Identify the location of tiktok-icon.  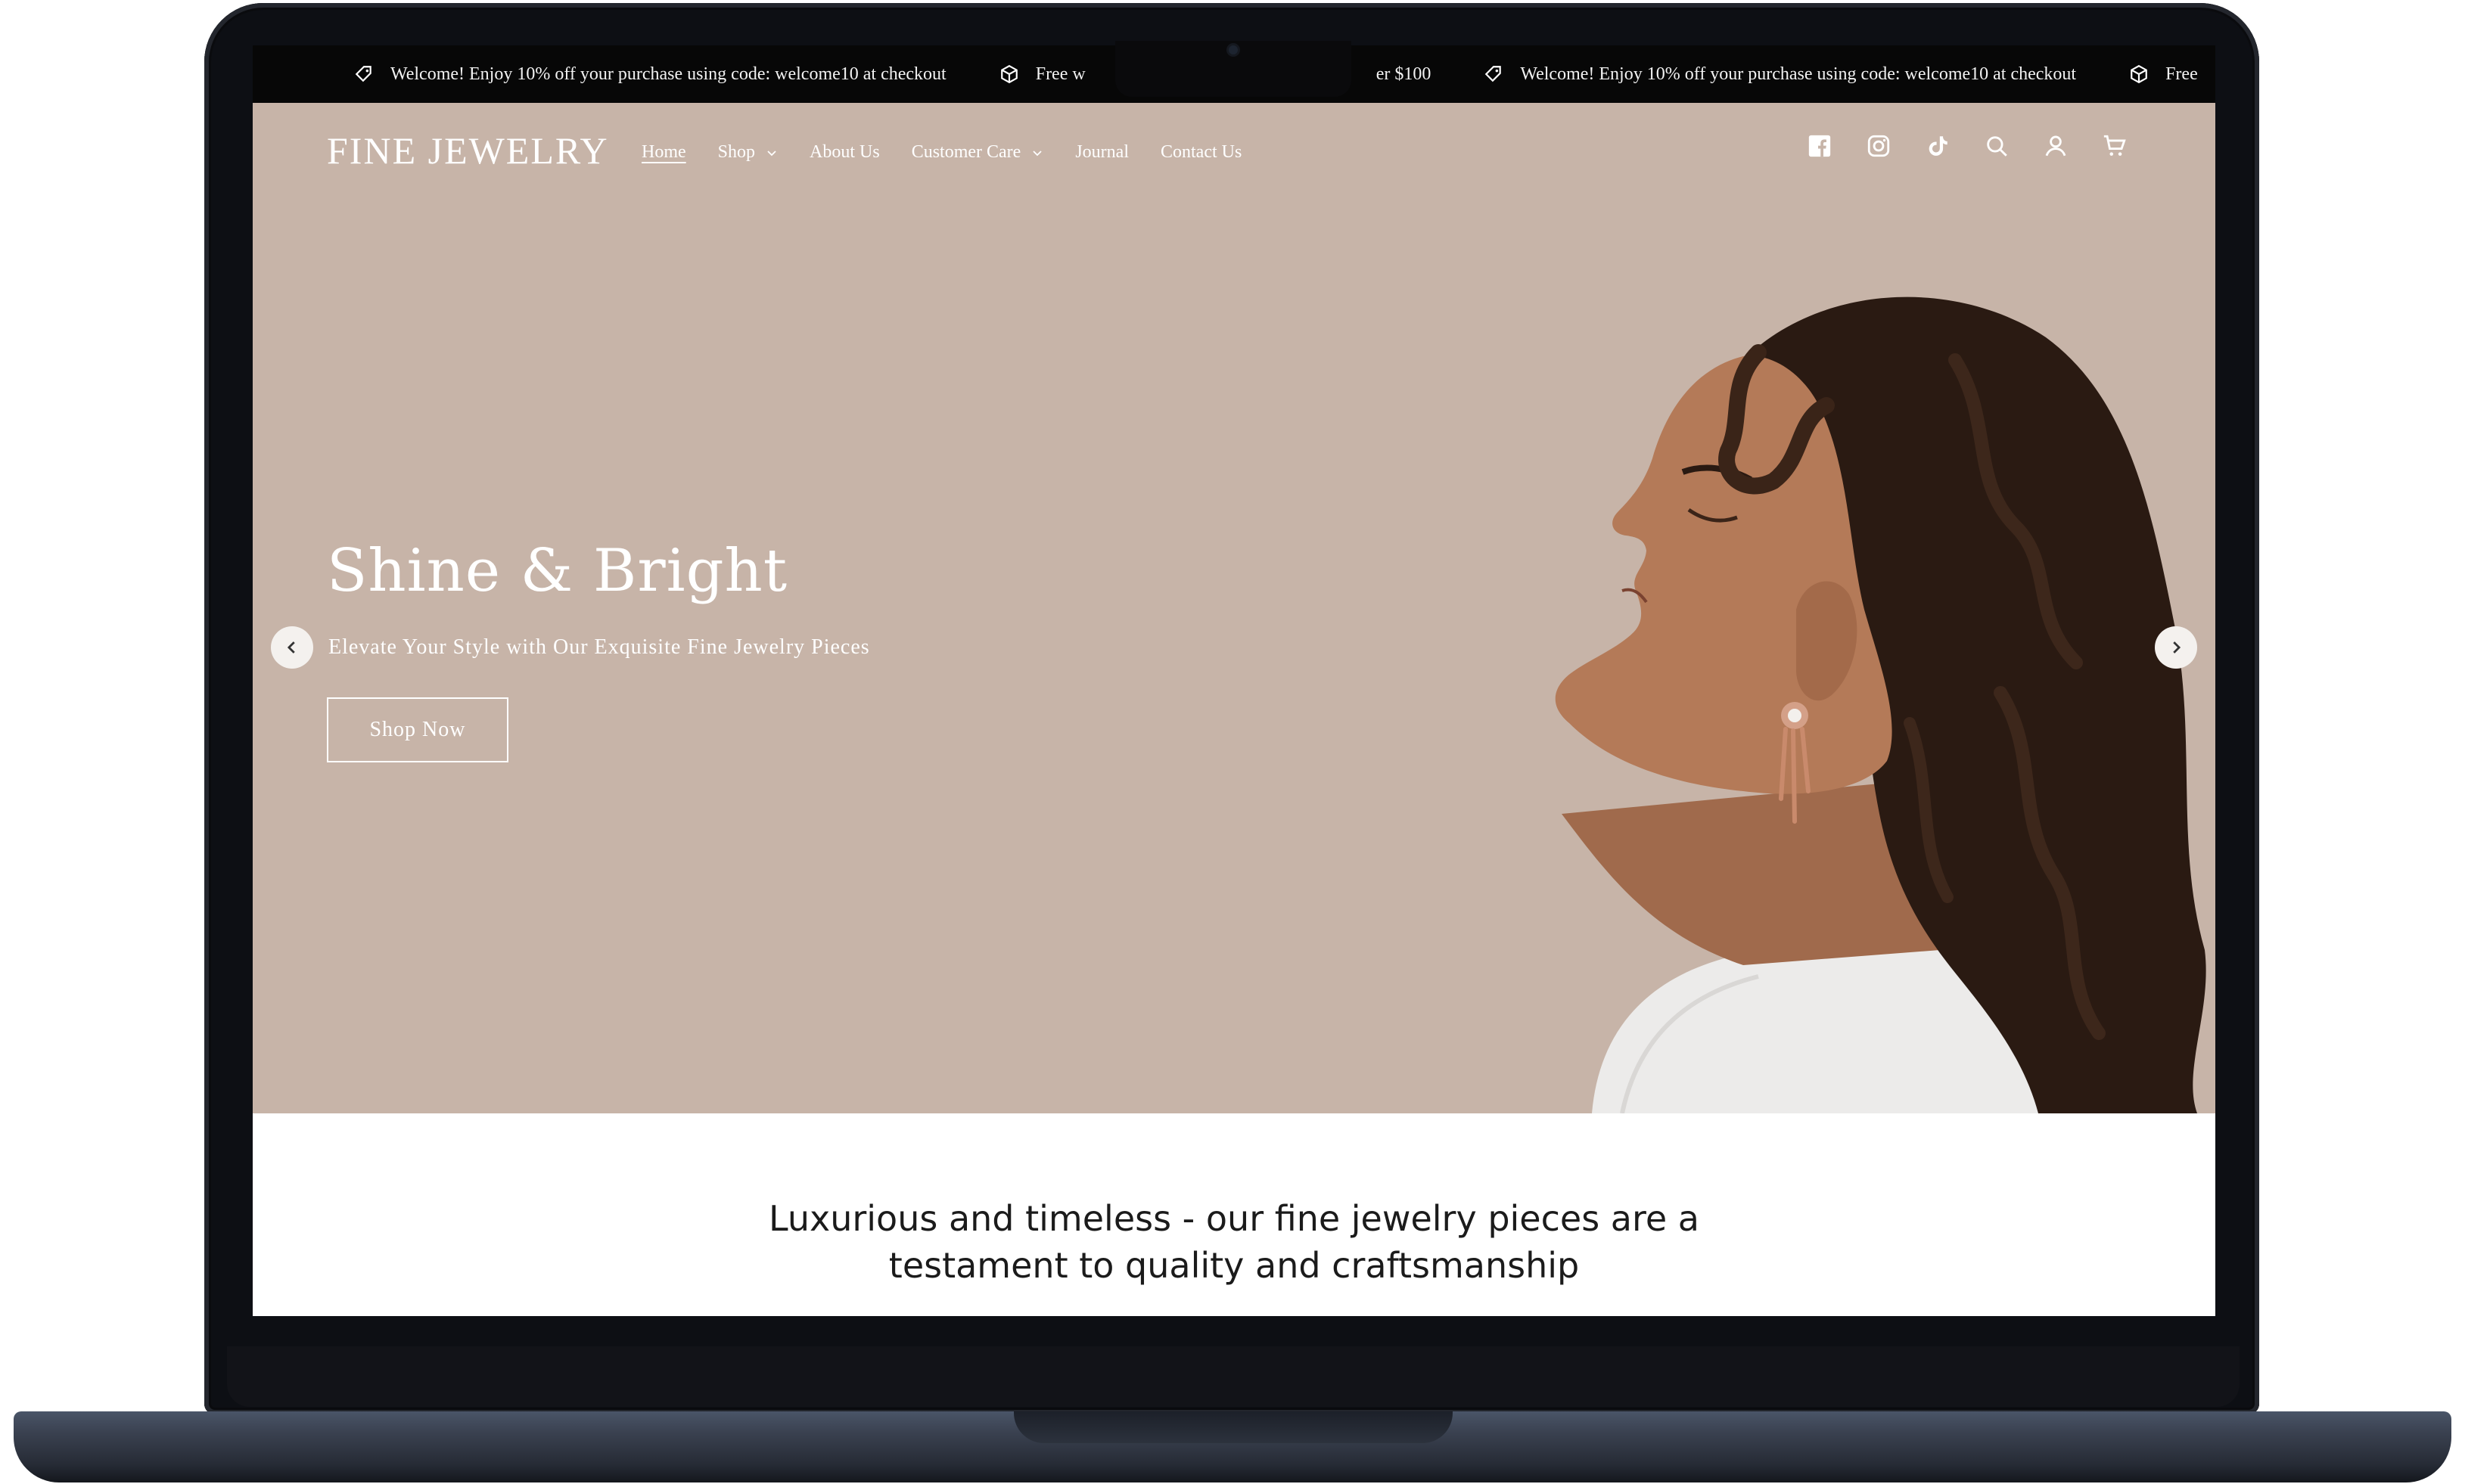
(1938, 146).